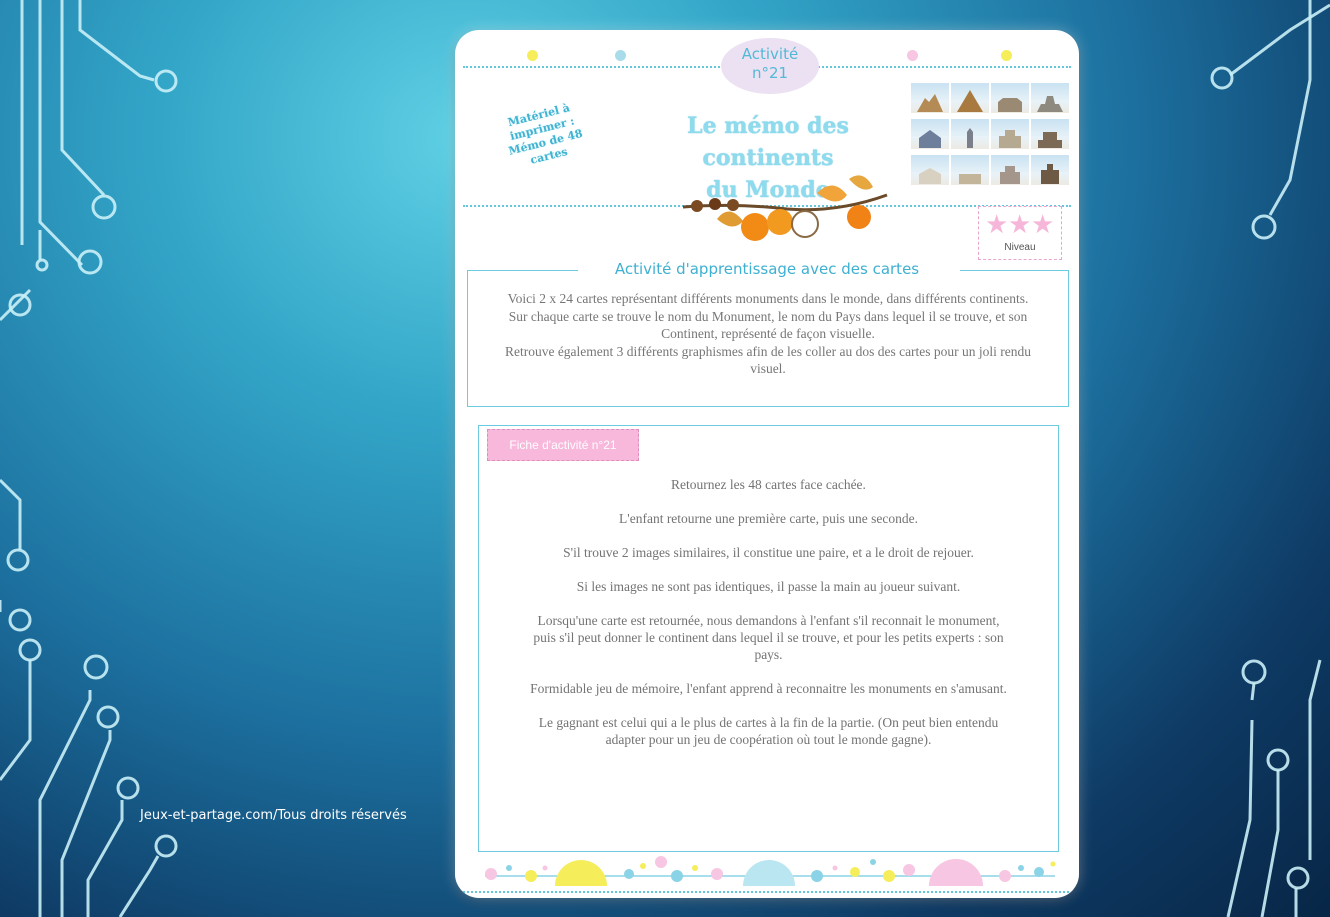 The height and width of the screenshot is (917, 1330). I want to click on badge-line-2: n°21, so click(770, 73).